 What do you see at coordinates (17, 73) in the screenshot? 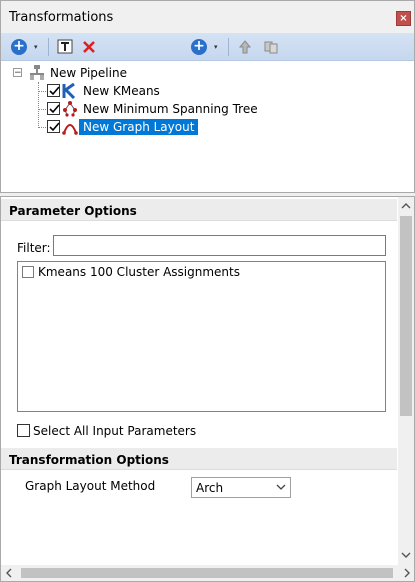
I see `tree-collapse-icon: −` at bounding box center [17, 73].